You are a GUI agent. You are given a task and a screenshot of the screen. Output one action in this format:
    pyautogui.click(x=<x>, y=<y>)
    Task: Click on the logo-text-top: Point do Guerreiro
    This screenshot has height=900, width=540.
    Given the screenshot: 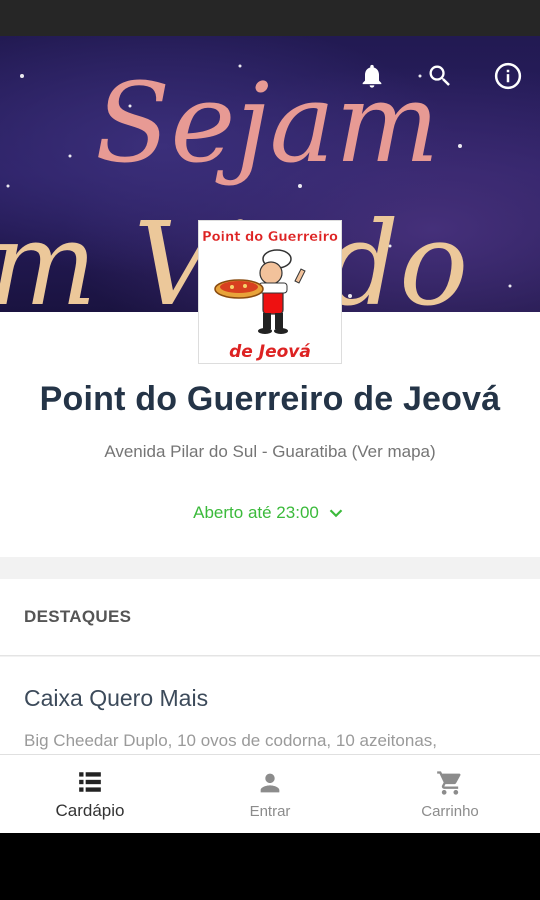 What is the action you would take?
    pyautogui.click(x=270, y=237)
    